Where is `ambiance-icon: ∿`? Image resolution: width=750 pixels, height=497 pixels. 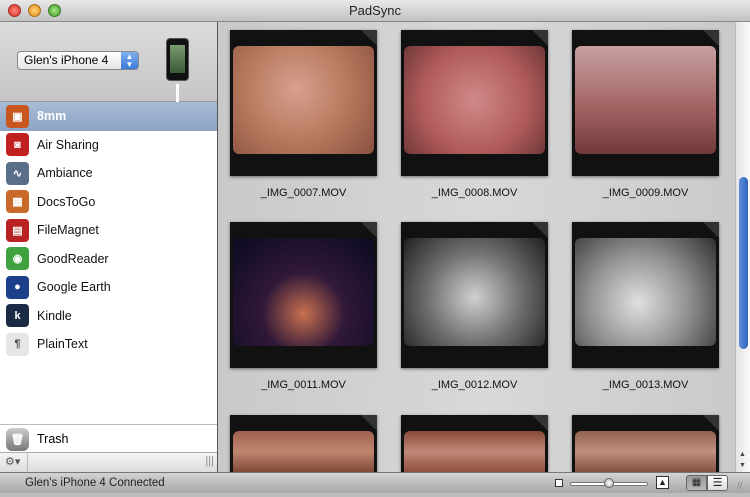 ambiance-icon: ∿ is located at coordinates (17, 173).